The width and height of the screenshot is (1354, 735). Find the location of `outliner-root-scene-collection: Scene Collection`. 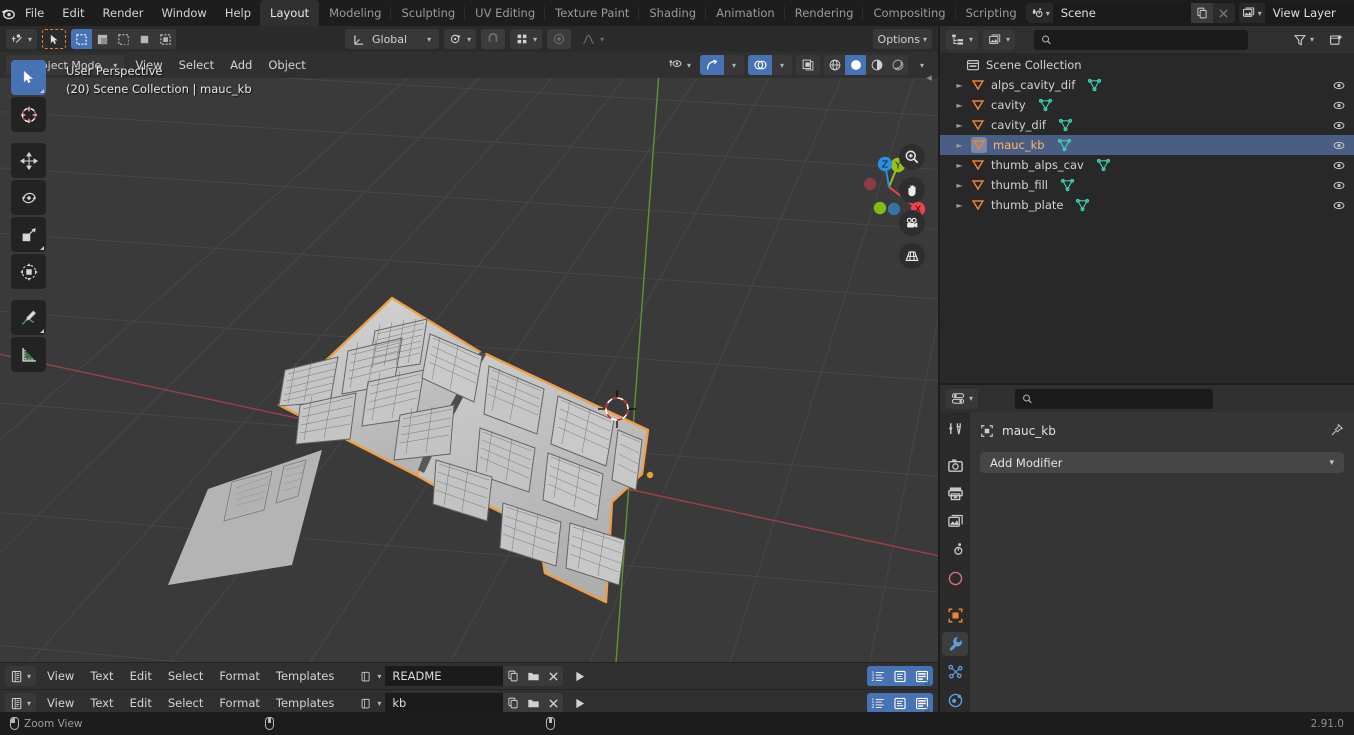

outliner-root-scene-collection: Scene Collection is located at coordinates (1147, 65).